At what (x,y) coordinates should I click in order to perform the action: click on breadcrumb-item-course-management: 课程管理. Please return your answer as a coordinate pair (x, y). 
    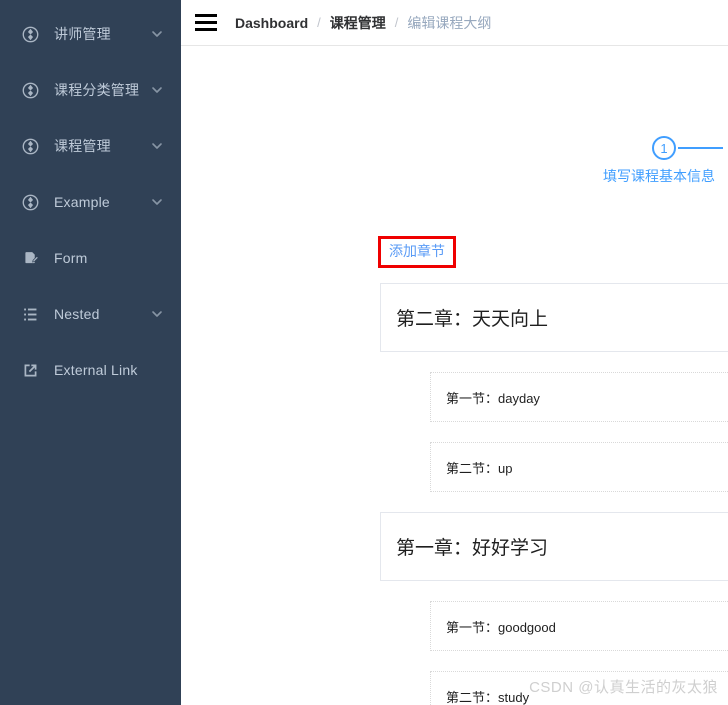
    Looking at the image, I should click on (358, 23).